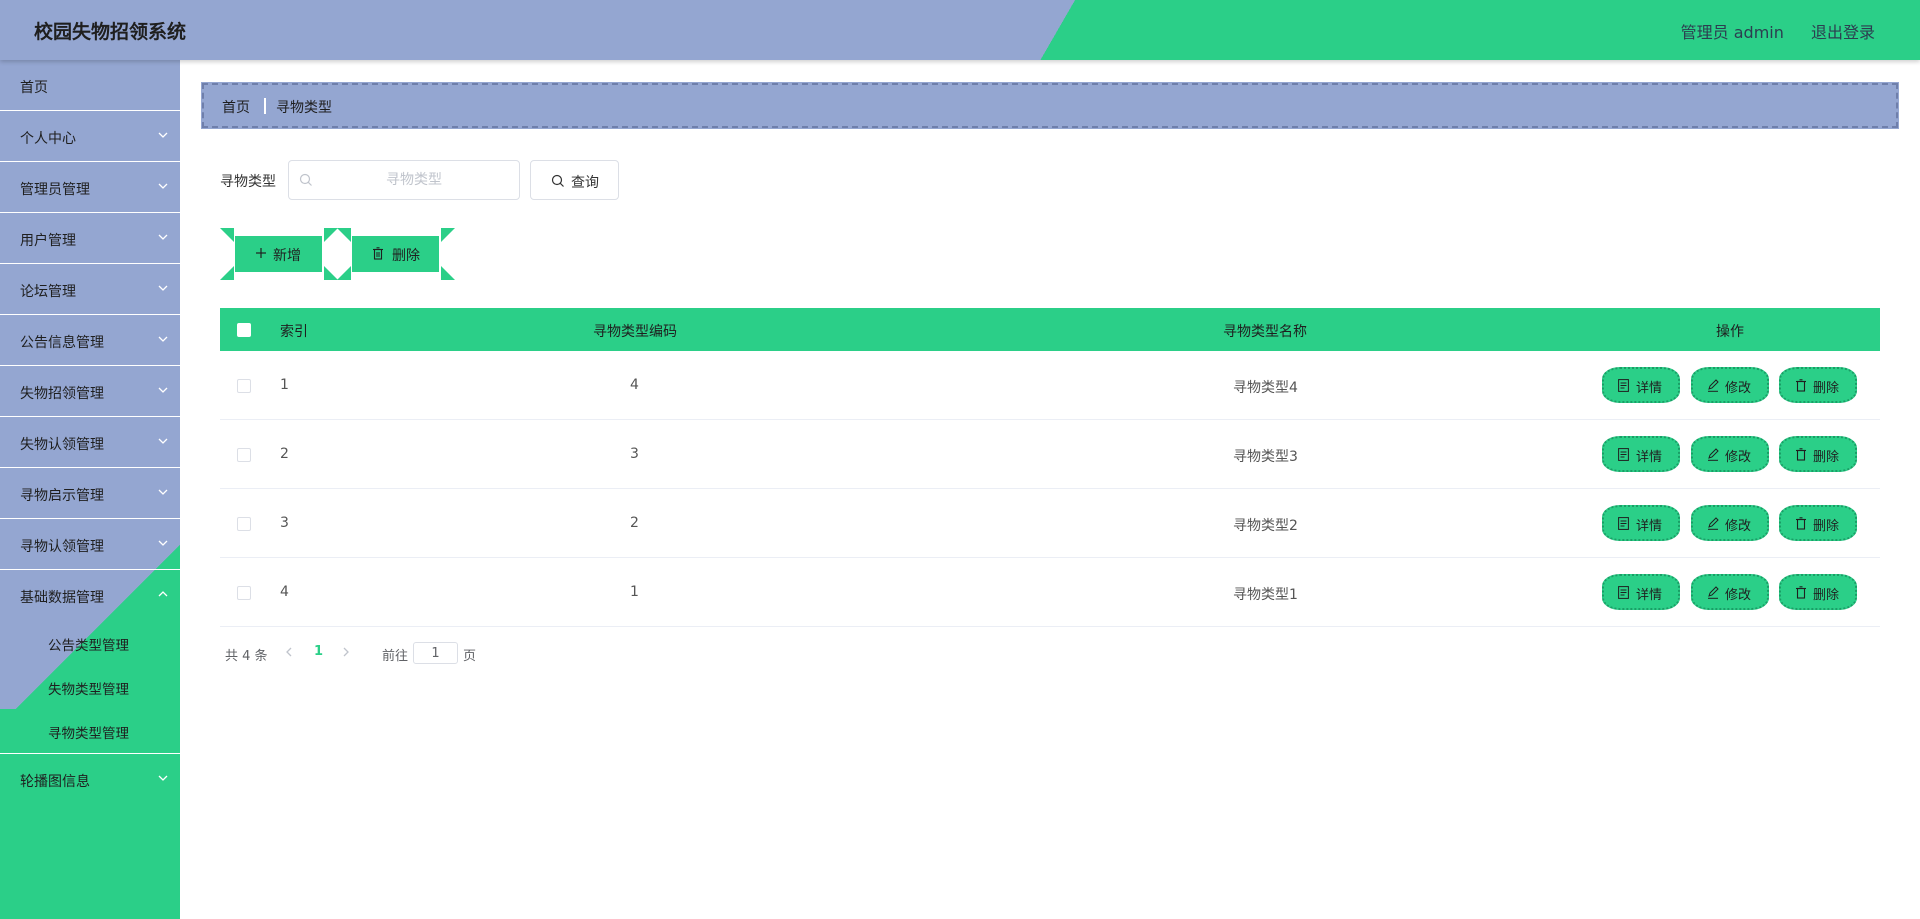 This screenshot has height=919, width=1920. What do you see at coordinates (435, 653) in the screenshot?
I see `pagination-goto-input` at bounding box center [435, 653].